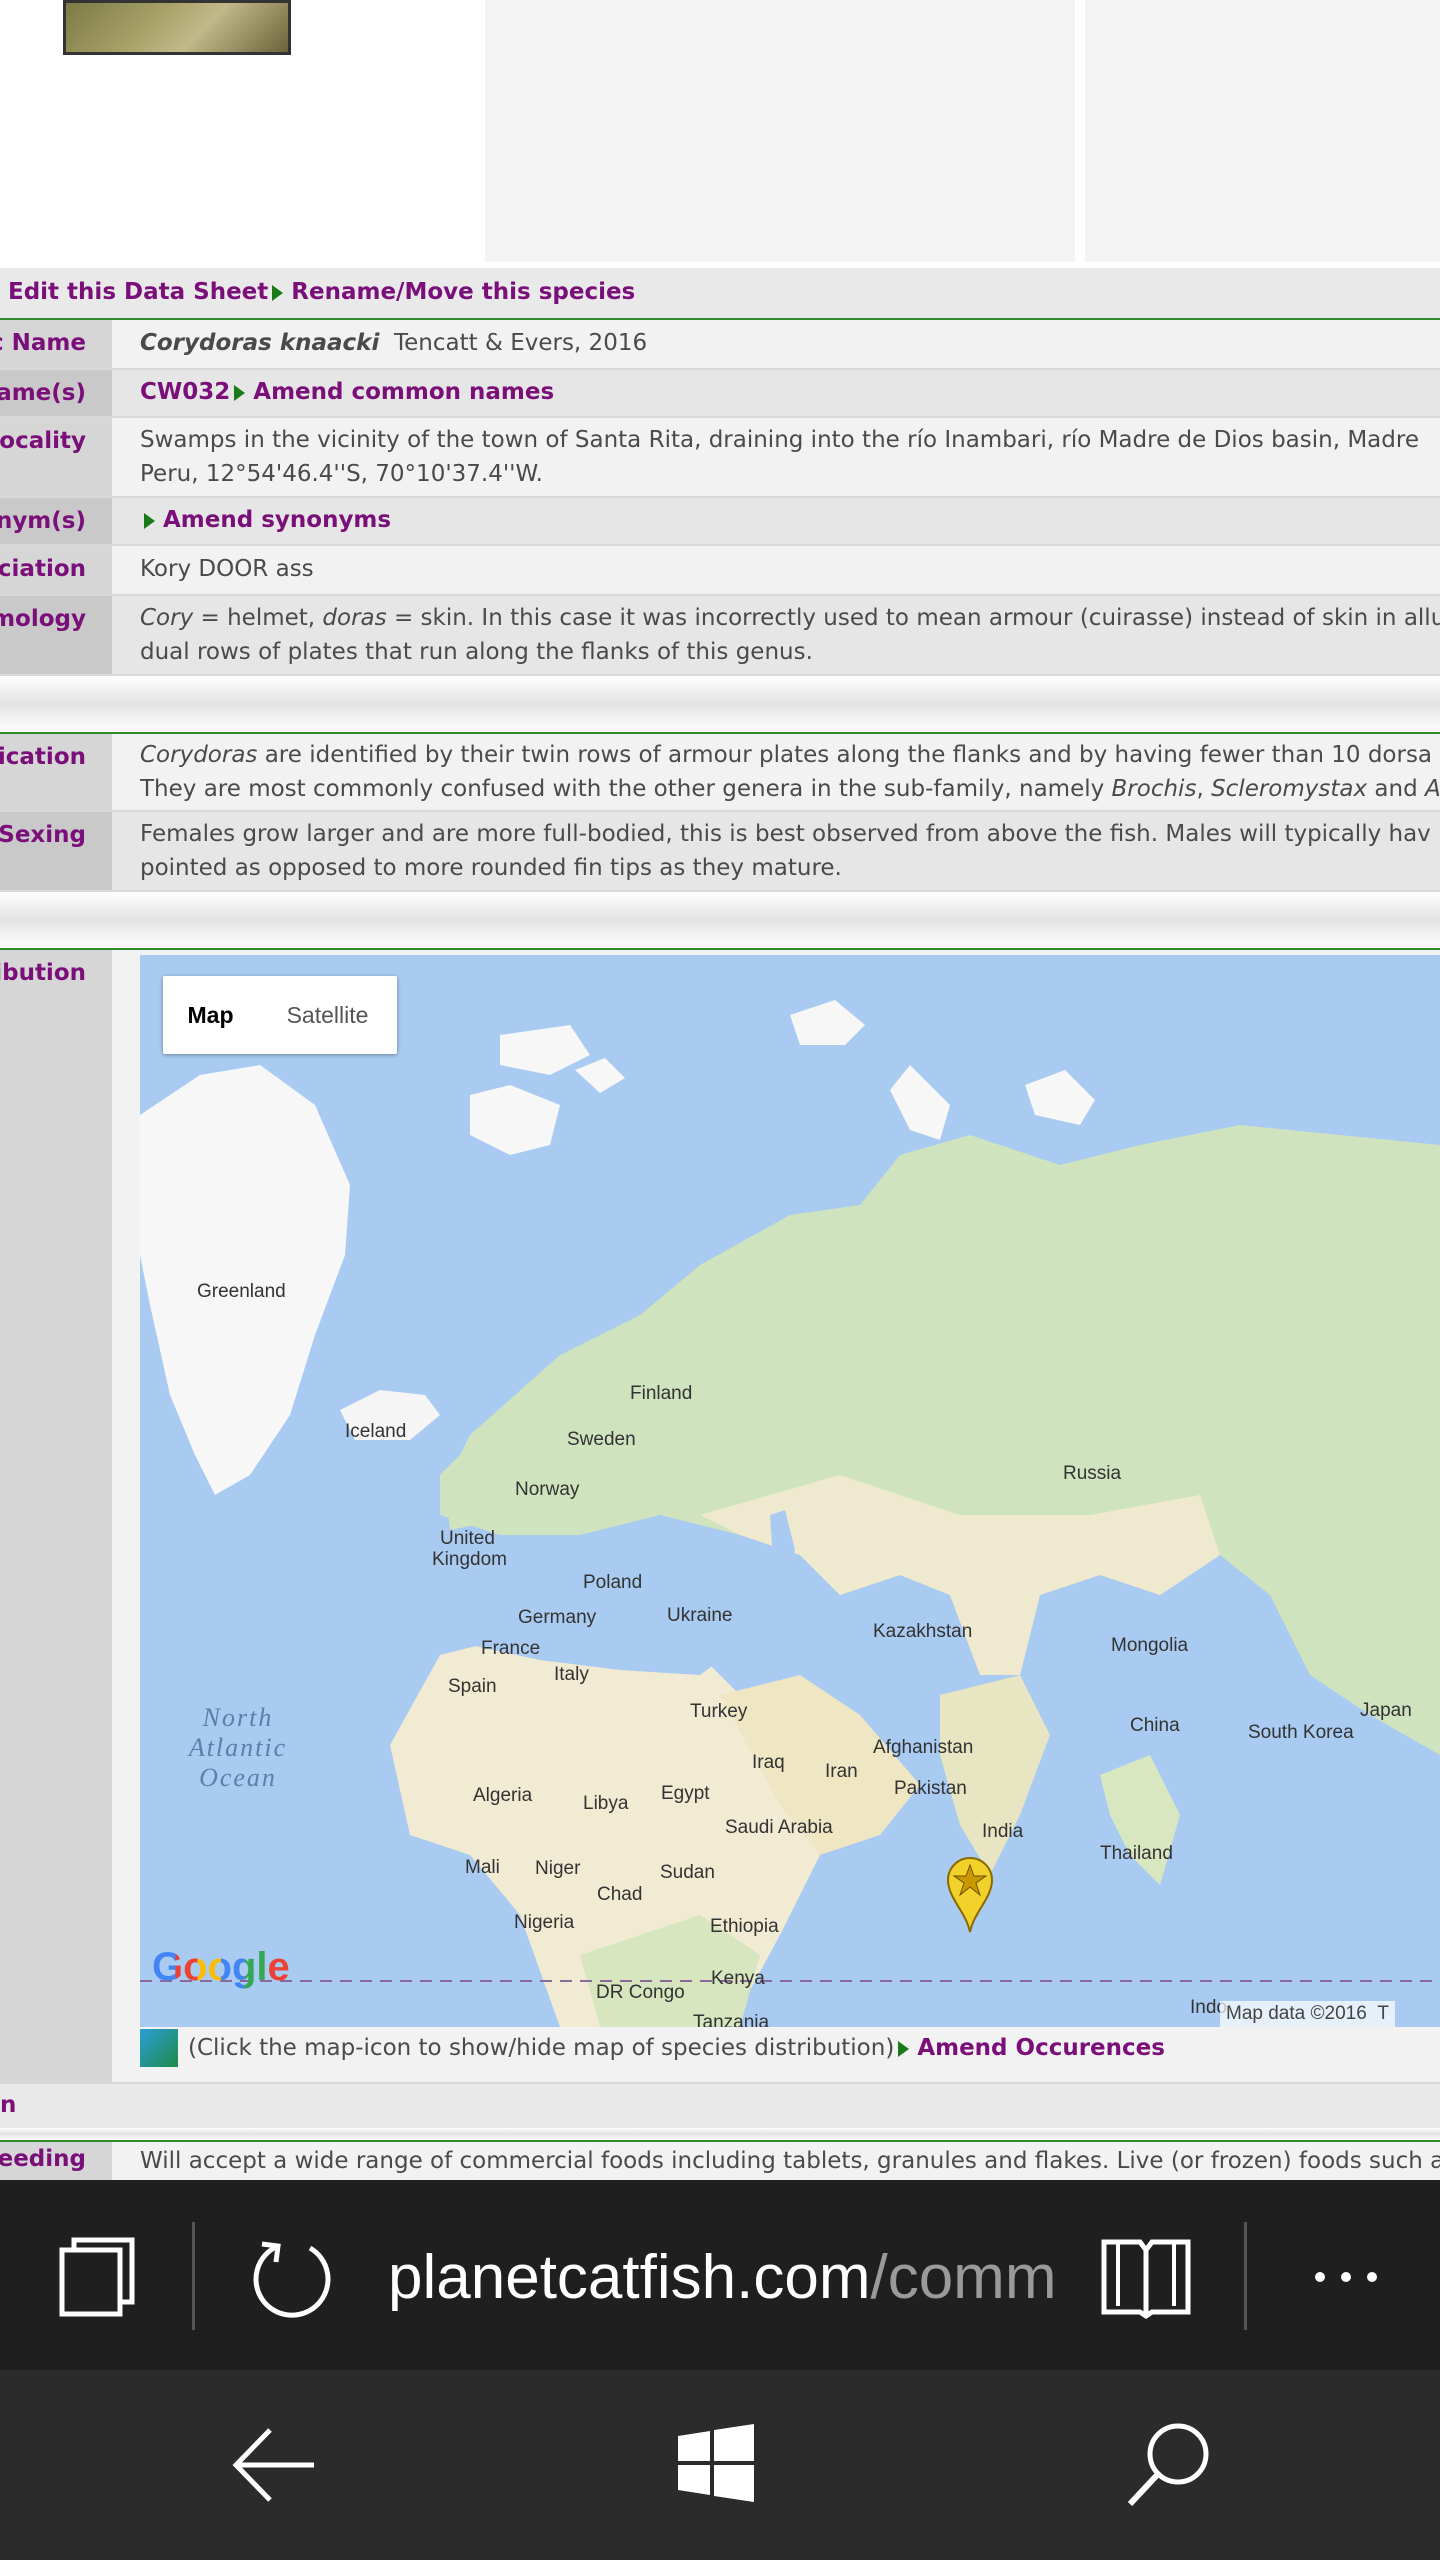 The image size is (1440, 2560). I want to click on species-name: Corydoras knaacki, so click(260, 343).